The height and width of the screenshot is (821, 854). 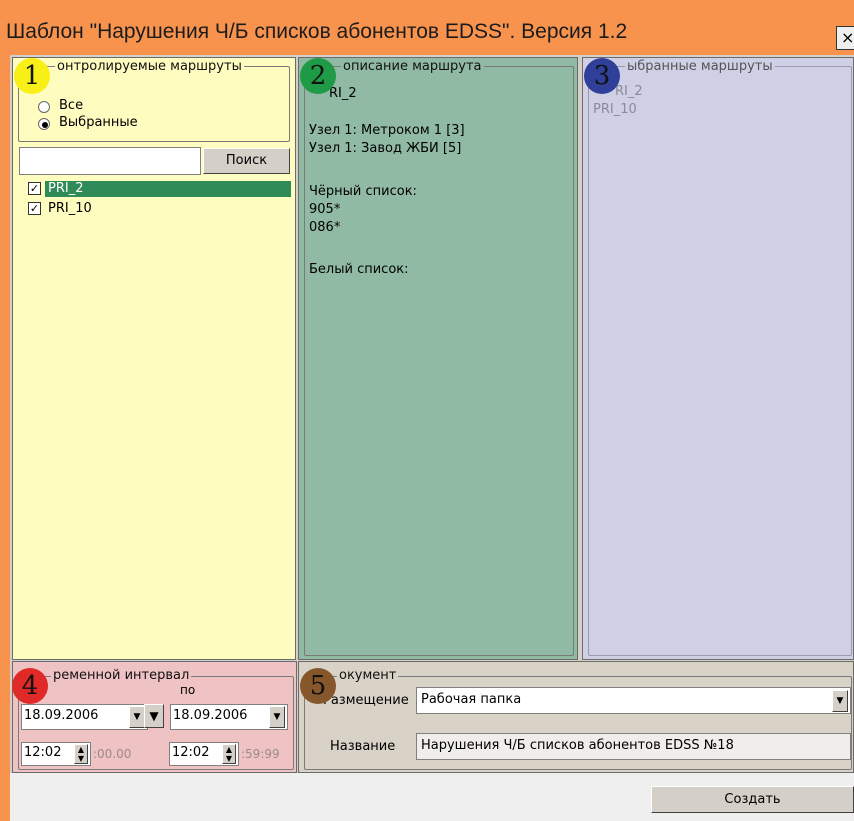 I want to click on description-node-2: Узел 1: Завод ЖБИ [5], so click(x=385, y=148).